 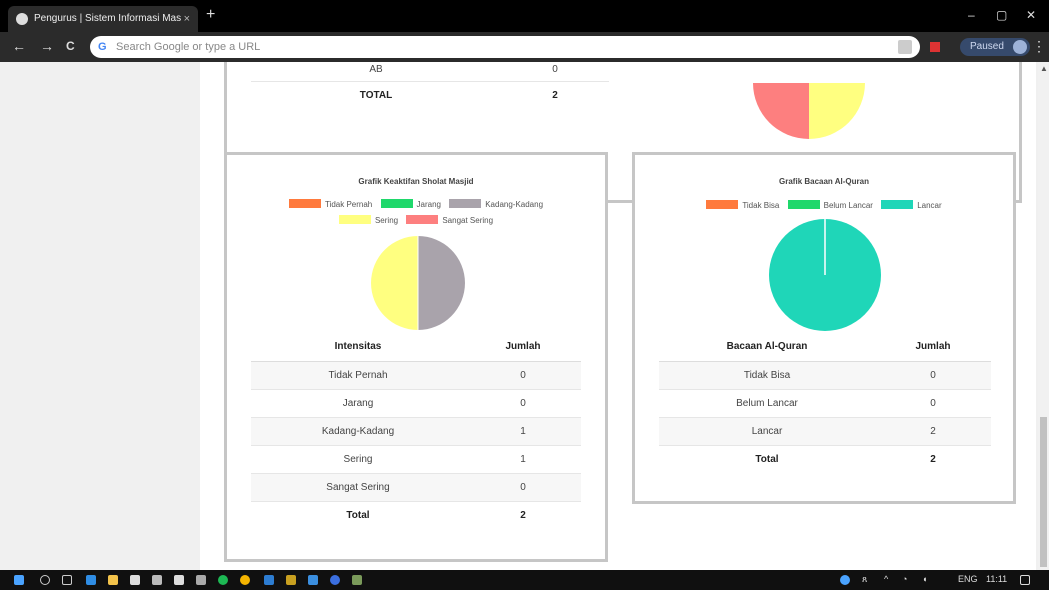 I want to click on blood-type-pie-chart, so click(x=809, y=111).